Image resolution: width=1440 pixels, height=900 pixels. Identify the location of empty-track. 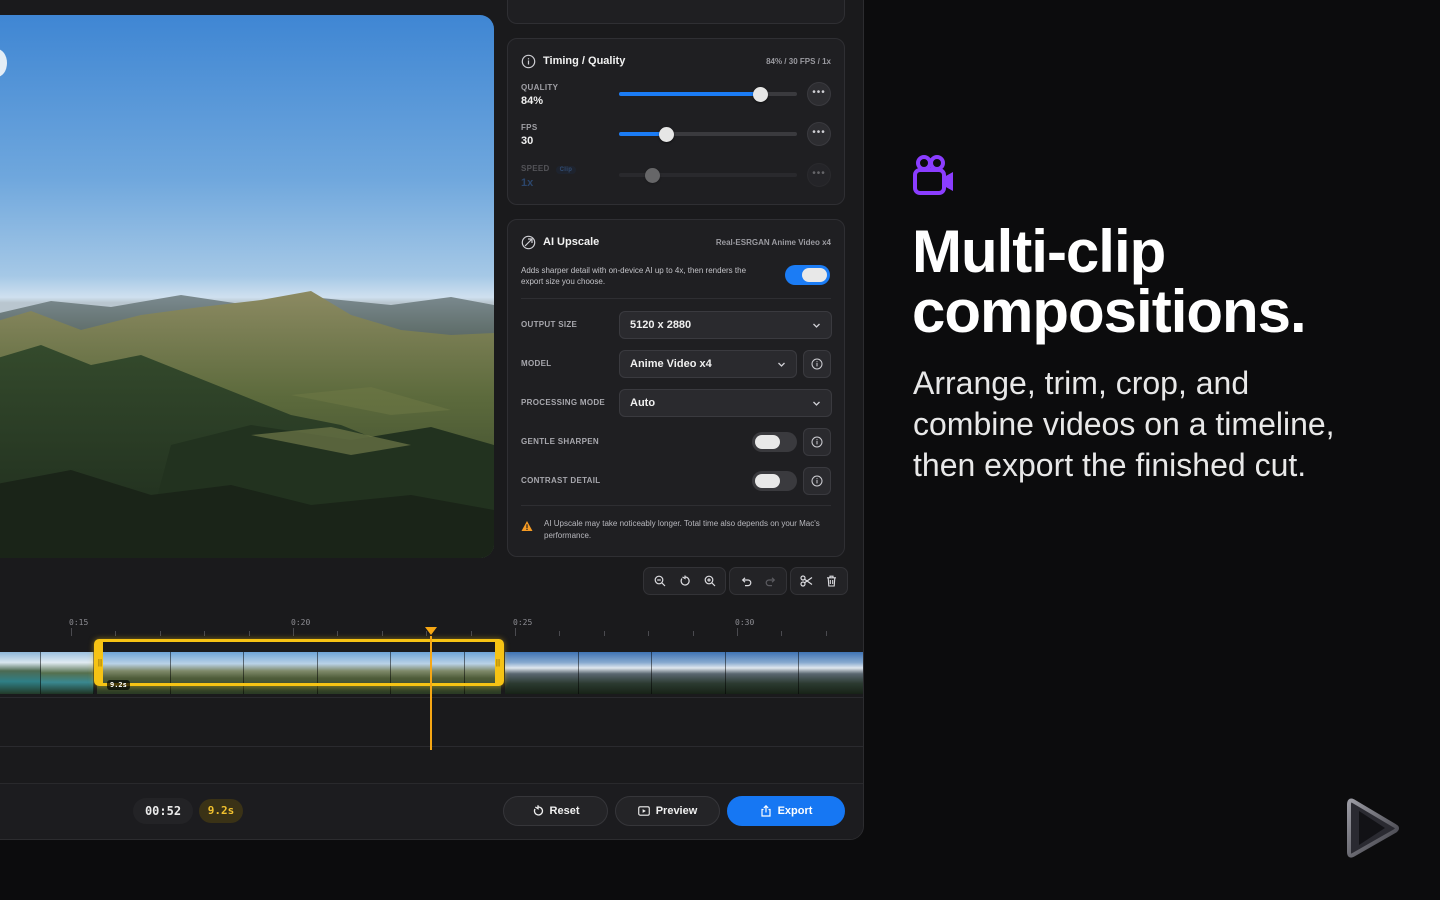
(431, 723).